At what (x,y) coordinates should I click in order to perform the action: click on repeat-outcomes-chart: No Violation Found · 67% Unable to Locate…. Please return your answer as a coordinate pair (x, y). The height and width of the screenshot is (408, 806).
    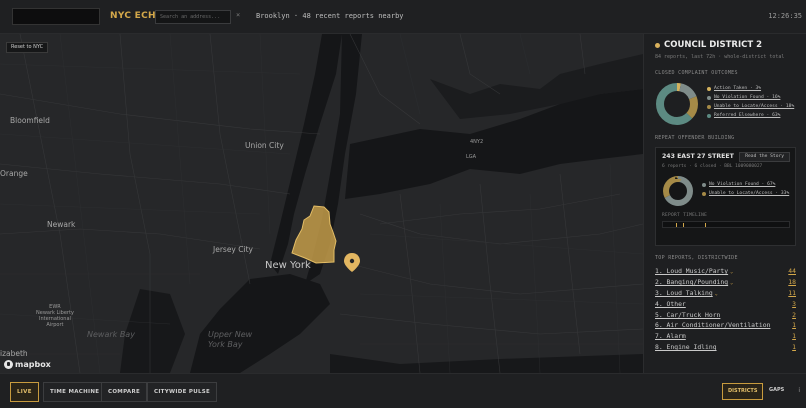
    Looking at the image, I should click on (726, 191).